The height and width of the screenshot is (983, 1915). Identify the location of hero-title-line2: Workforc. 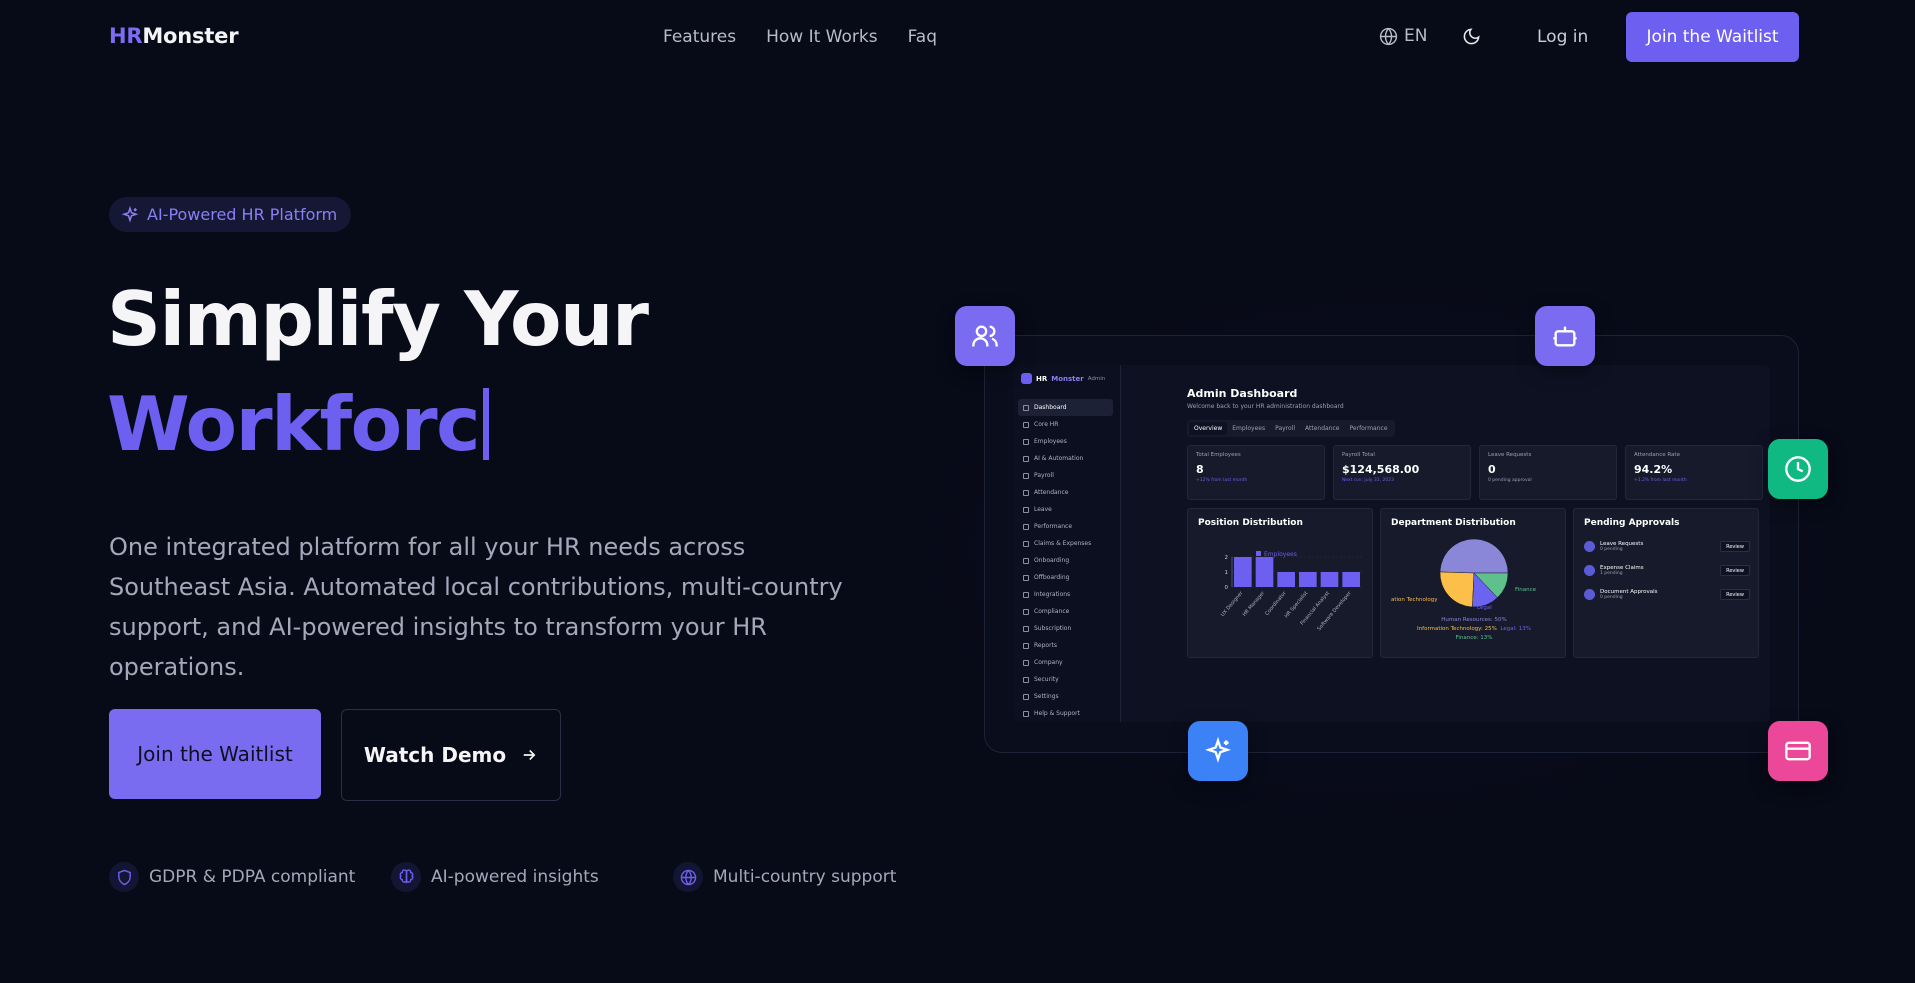
(298, 424).